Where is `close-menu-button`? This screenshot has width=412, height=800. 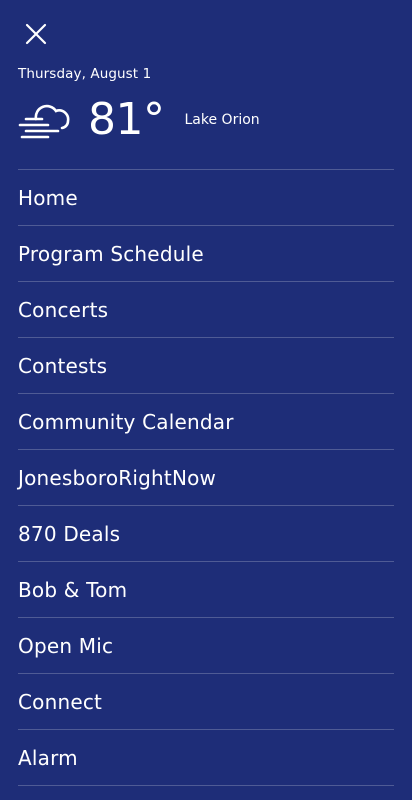 close-menu-button is located at coordinates (36, 34).